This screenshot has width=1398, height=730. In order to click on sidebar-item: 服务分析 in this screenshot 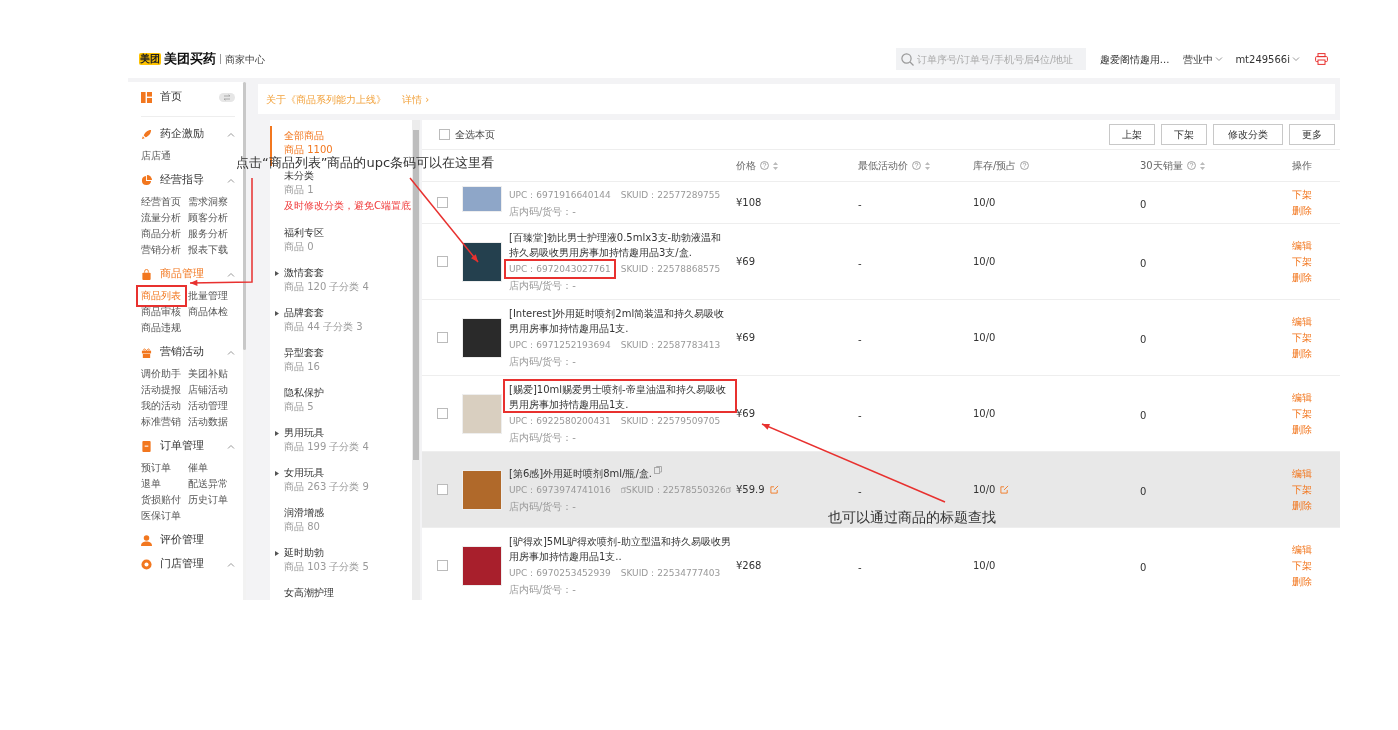, I will do `click(208, 234)`.